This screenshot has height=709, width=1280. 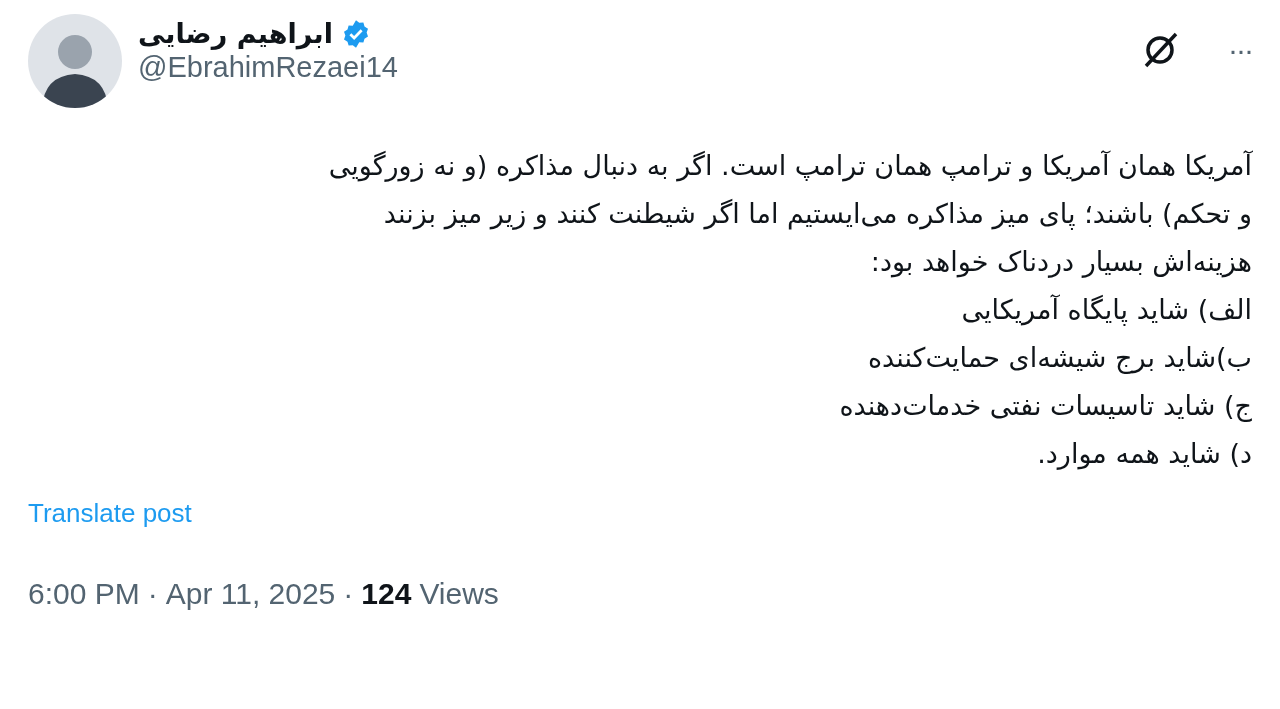 What do you see at coordinates (84, 594) in the screenshot?
I see `post-time: 6:00 PM` at bounding box center [84, 594].